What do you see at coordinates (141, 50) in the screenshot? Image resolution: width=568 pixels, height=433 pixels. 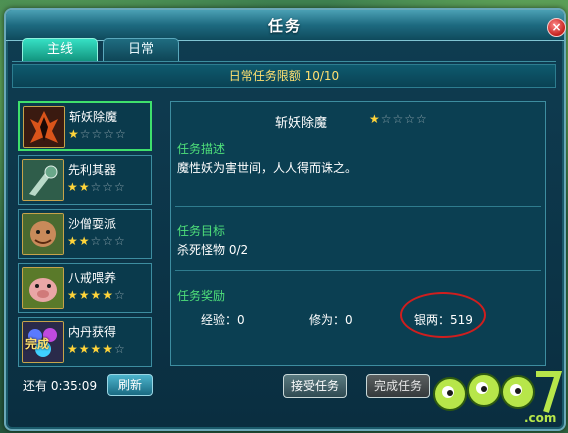 I see `tab-daily: 日常` at bounding box center [141, 50].